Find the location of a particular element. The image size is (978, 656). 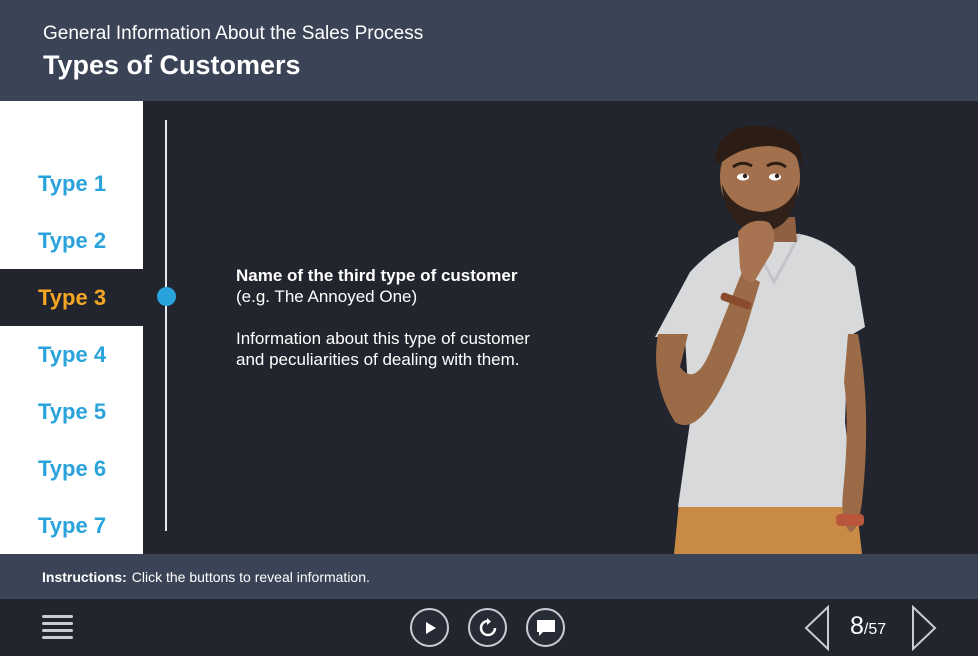

replay-button is located at coordinates (487, 627).